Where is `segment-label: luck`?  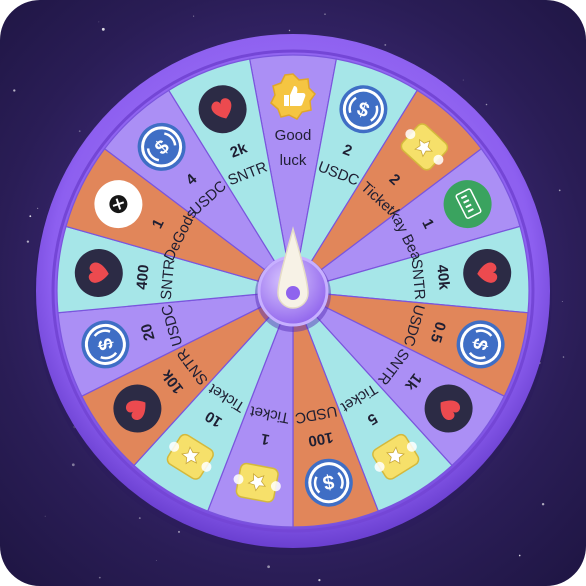
segment-label: luck is located at coordinates (293, 160).